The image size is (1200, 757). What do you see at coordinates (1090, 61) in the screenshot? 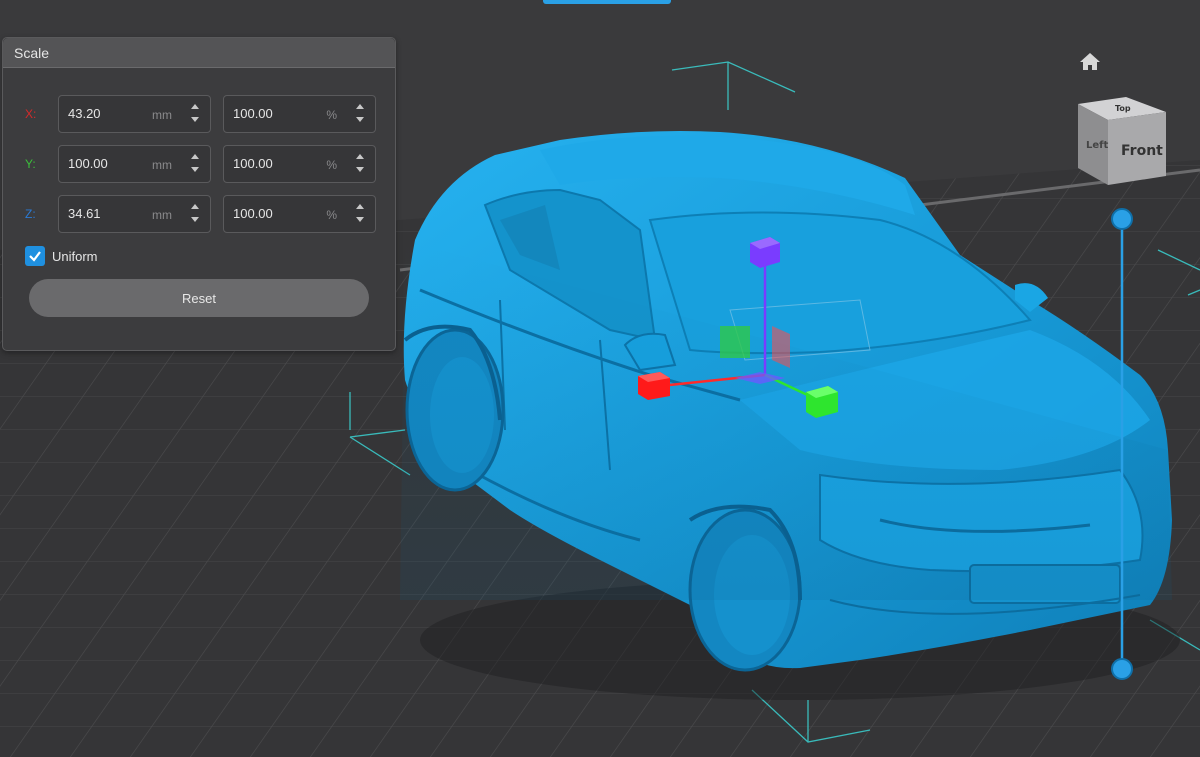
I see `home-icon` at bounding box center [1090, 61].